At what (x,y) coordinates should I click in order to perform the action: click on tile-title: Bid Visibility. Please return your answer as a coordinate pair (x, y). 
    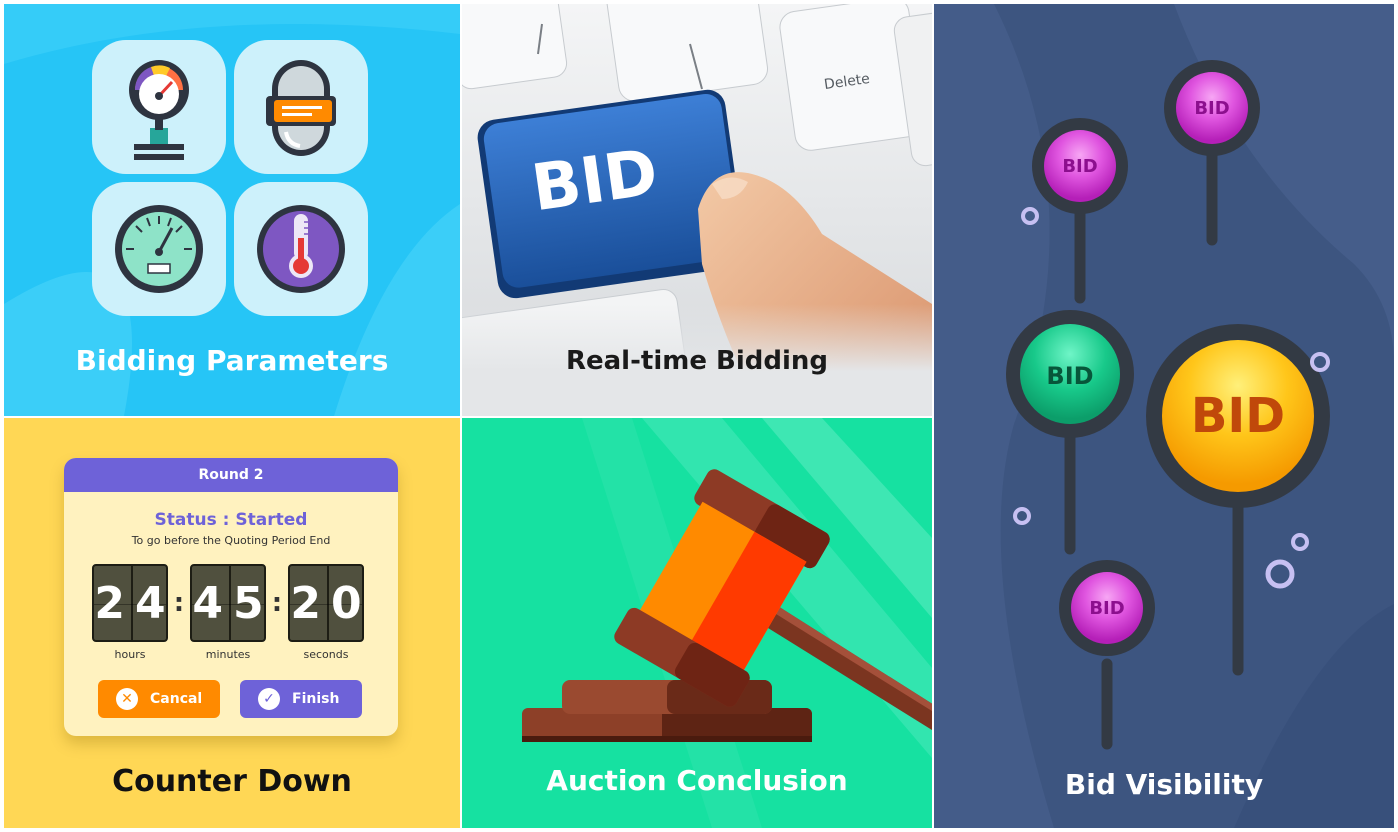
    Looking at the image, I should click on (1164, 784).